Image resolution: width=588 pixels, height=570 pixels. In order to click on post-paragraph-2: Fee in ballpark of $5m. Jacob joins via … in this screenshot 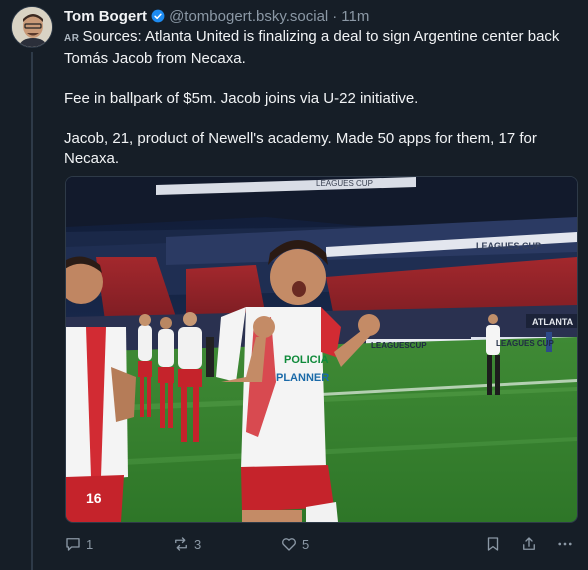, I will do `click(241, 98)`.